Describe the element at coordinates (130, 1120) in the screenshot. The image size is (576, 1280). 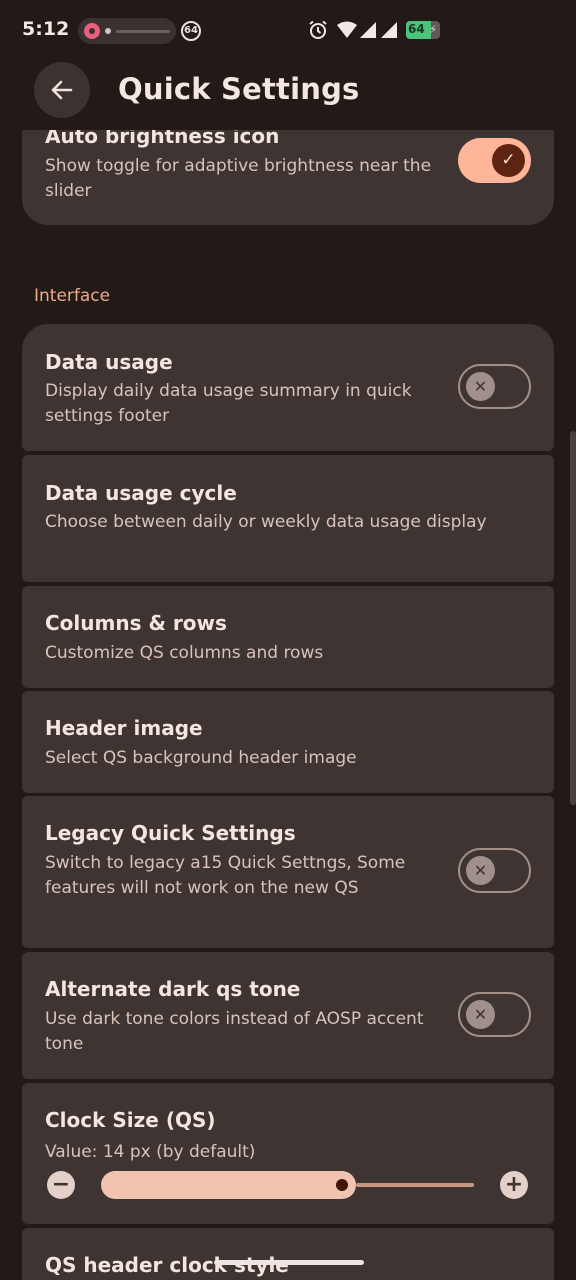
I see `item-title: Clock Size (QS)` at that location.